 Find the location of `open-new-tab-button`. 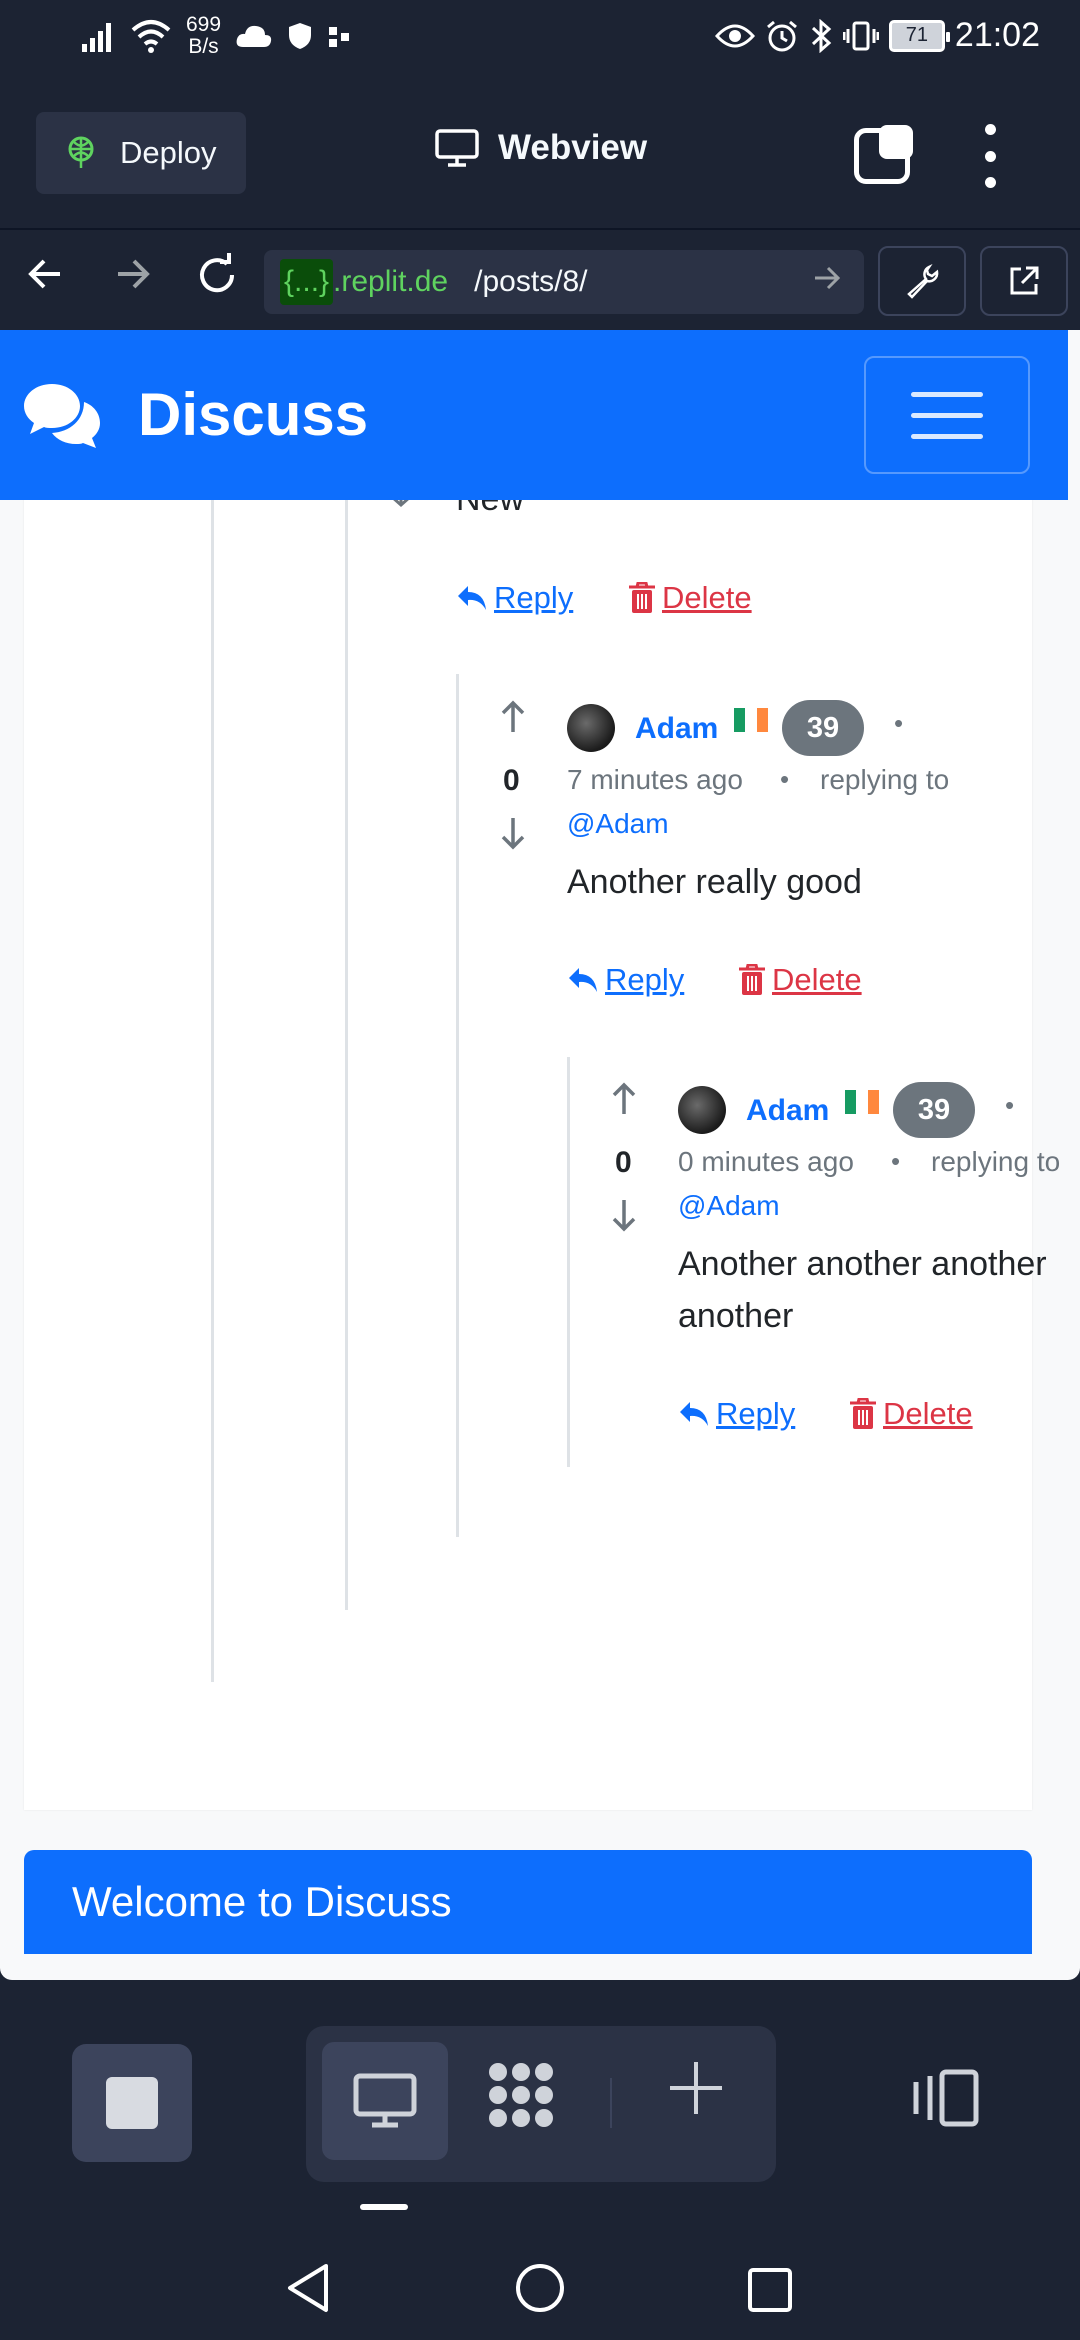

open-new-tab-button is located at coordinates (1024, 281).